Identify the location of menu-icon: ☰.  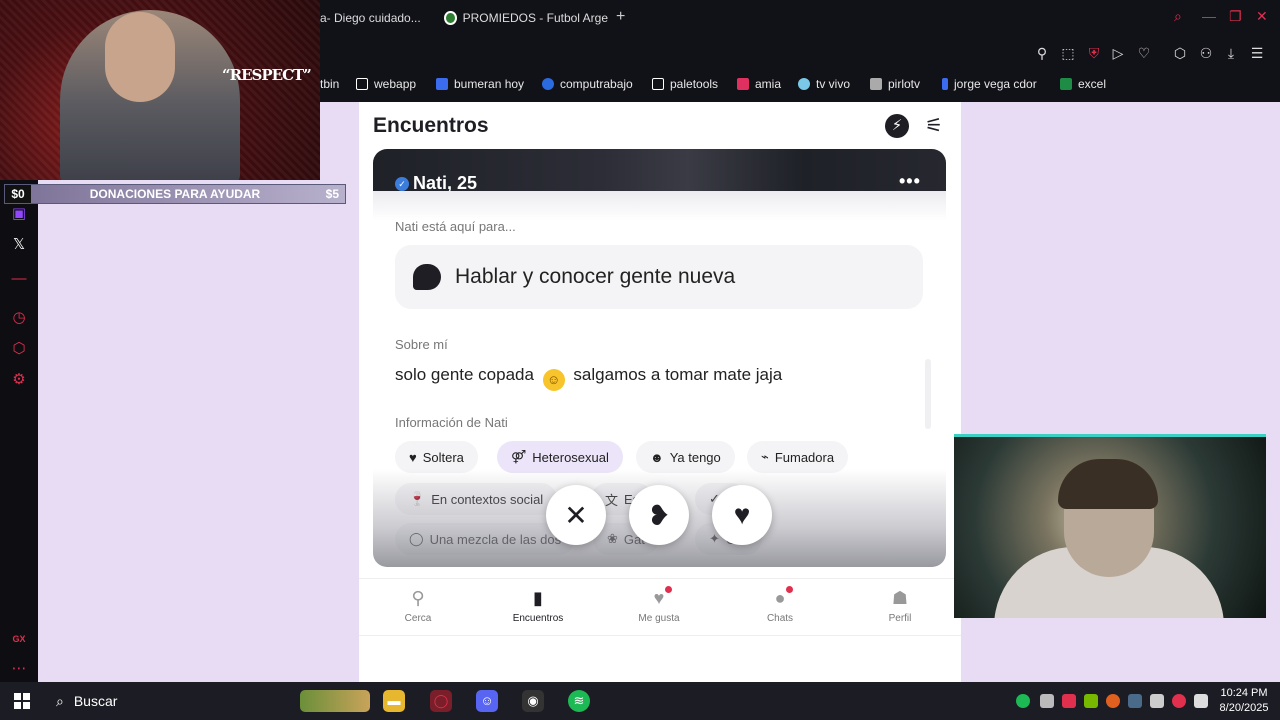
(1257, 53).